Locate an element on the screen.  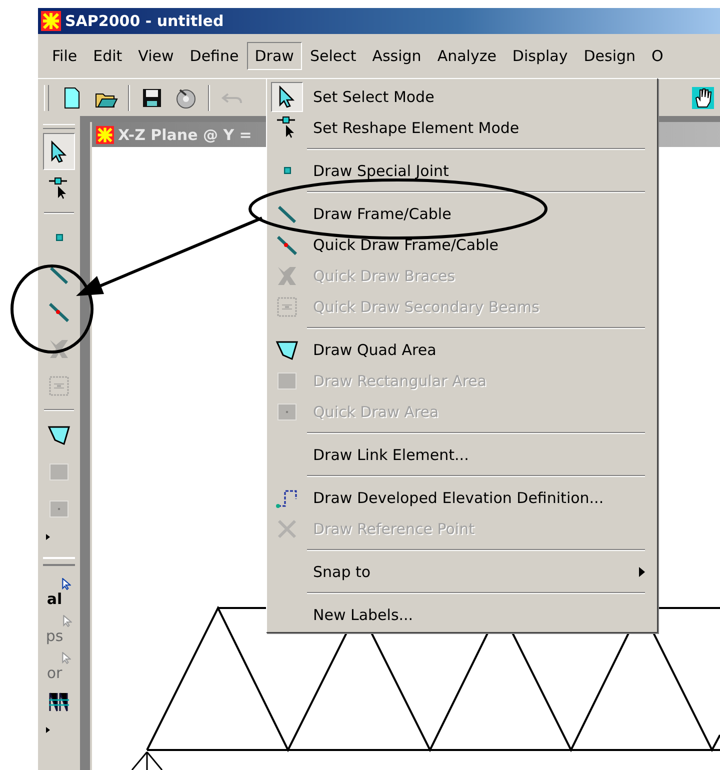
menu-item: Set Reshape Element Mode is located at coordinates (462, 127).